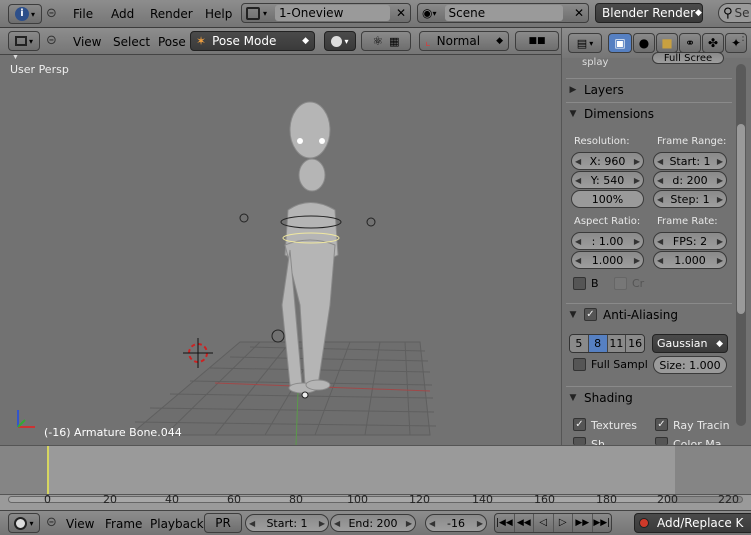 This screenshot has height=535, width=751. I want to click on shading-panel-header: ▼ Shading, so click(649, 397).